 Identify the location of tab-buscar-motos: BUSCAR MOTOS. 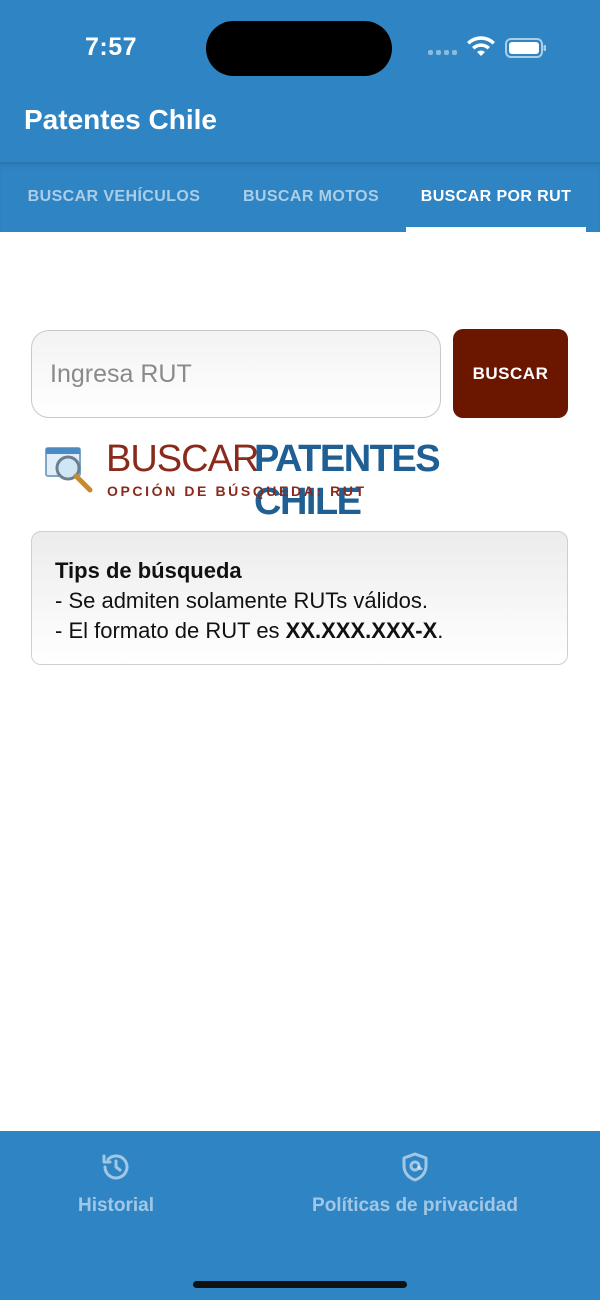
(311, 197).